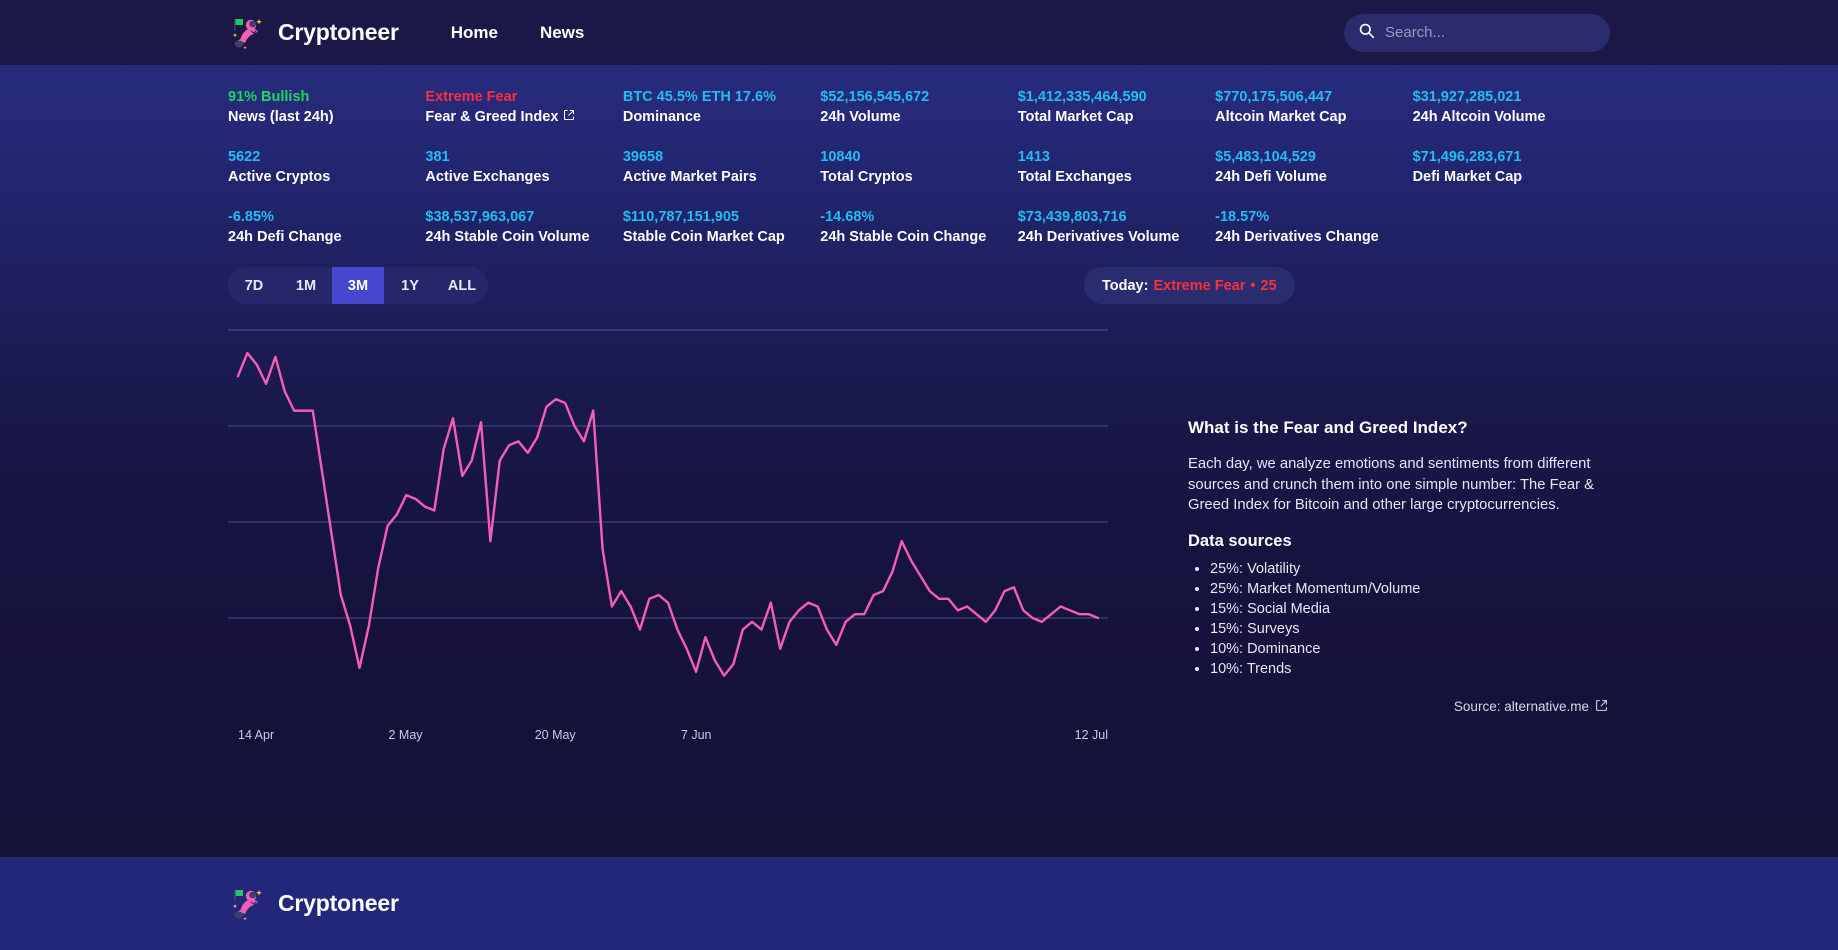 The image size is (1838, 950). What do you see at coordinates (1511, 227) in the screenshot?
I see `stat-cell-empty` at bounding box center [1511, 227].